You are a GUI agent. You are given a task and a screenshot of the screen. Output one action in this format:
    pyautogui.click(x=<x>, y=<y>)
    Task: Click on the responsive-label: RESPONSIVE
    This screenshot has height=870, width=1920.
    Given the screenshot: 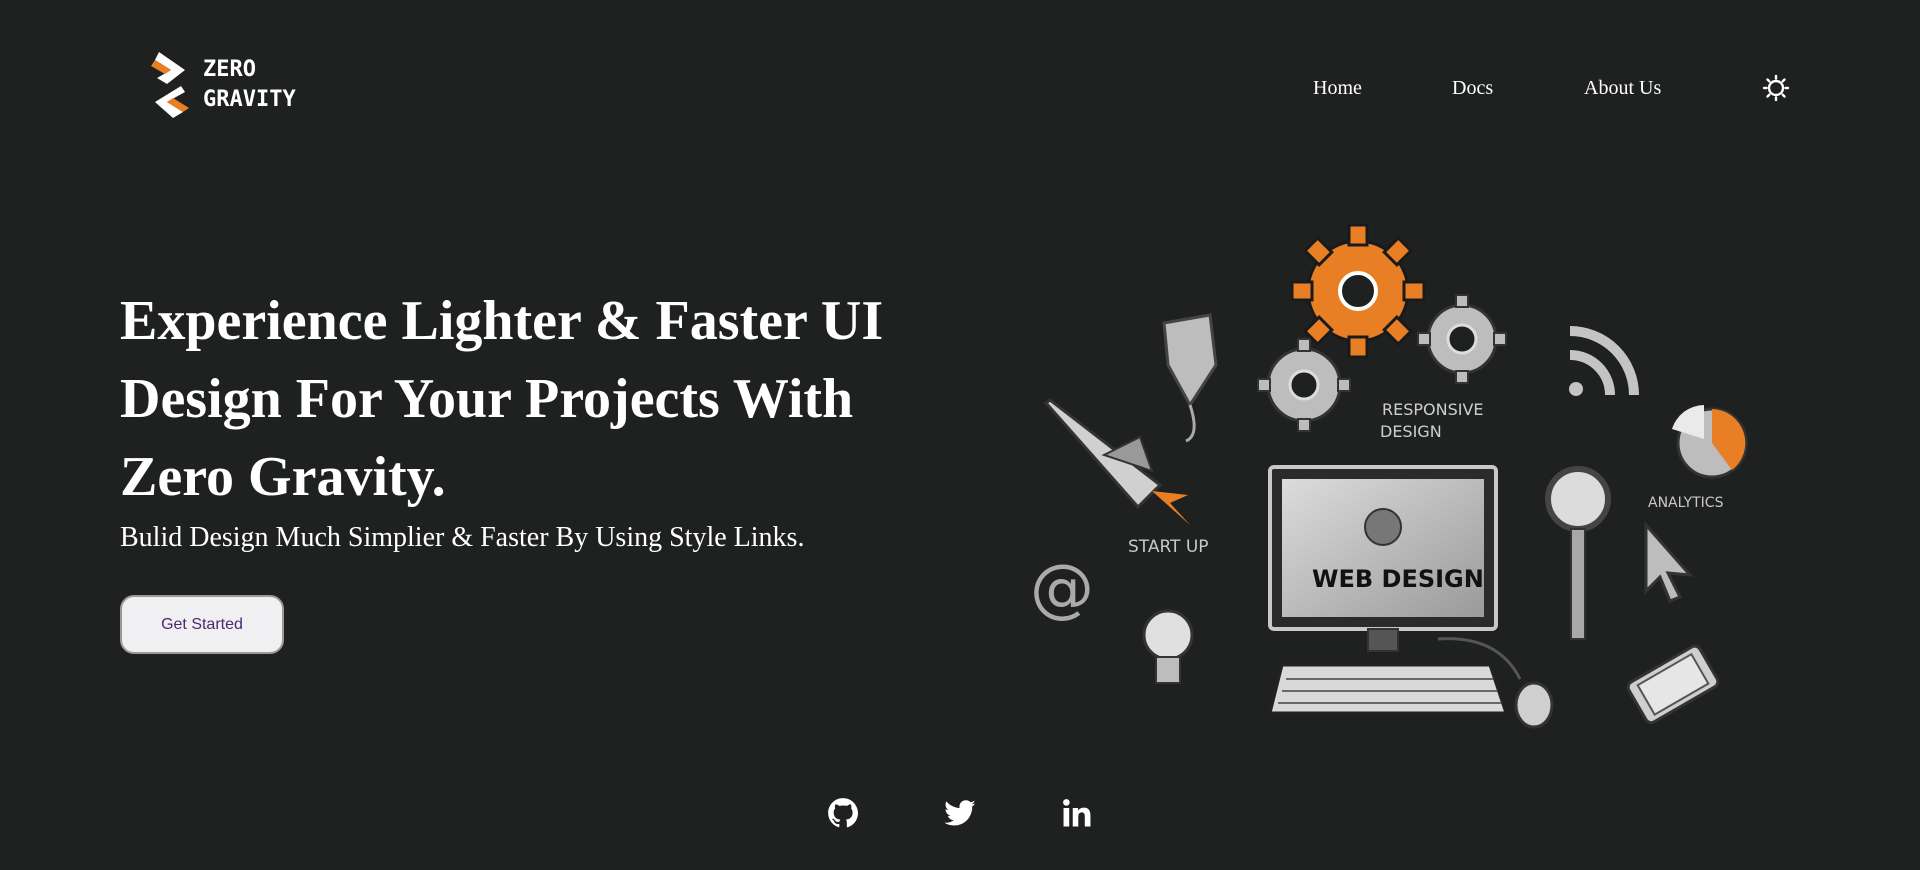 What is the action you would take?
    pyautogui.click(x=1433, y=409)
    